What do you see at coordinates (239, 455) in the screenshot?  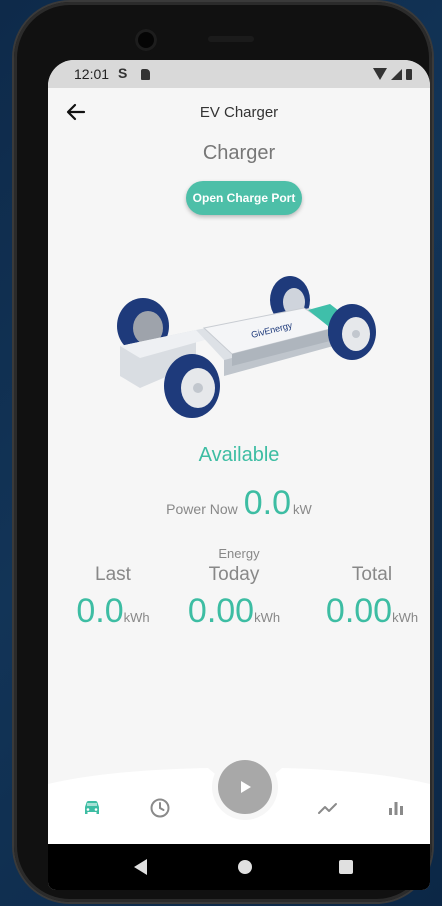 I see `charger-status: Available` at bounding box center [239, 455].